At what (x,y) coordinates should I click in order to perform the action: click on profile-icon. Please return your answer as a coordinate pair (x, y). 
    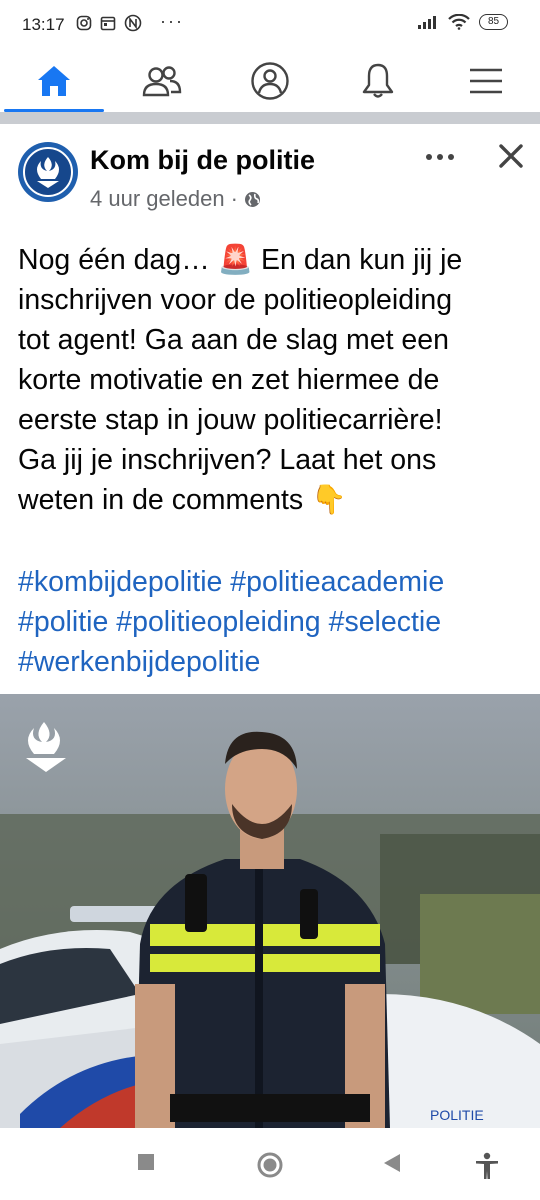
    Looking at the image, I should click on (270, 81).